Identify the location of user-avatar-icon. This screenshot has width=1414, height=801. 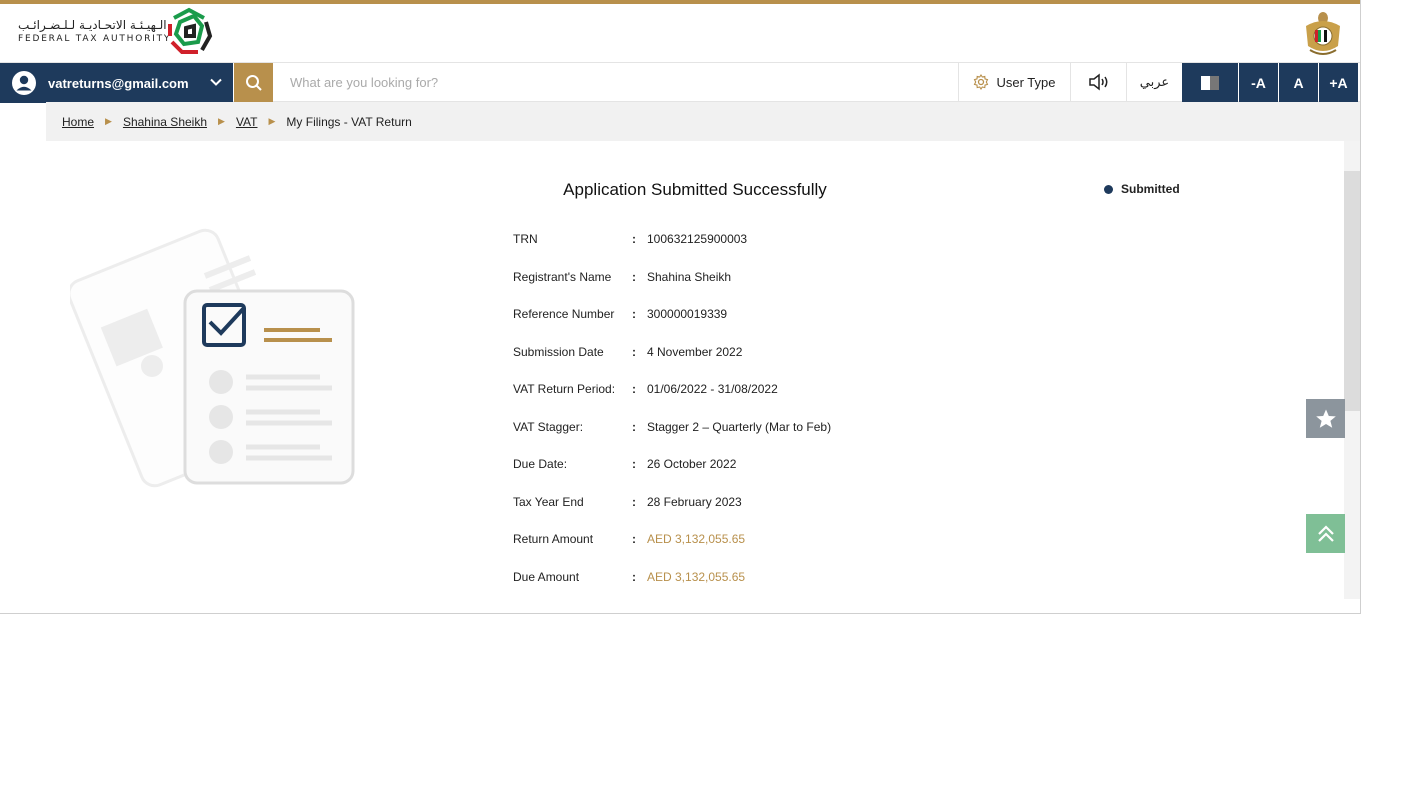
(24, 83).